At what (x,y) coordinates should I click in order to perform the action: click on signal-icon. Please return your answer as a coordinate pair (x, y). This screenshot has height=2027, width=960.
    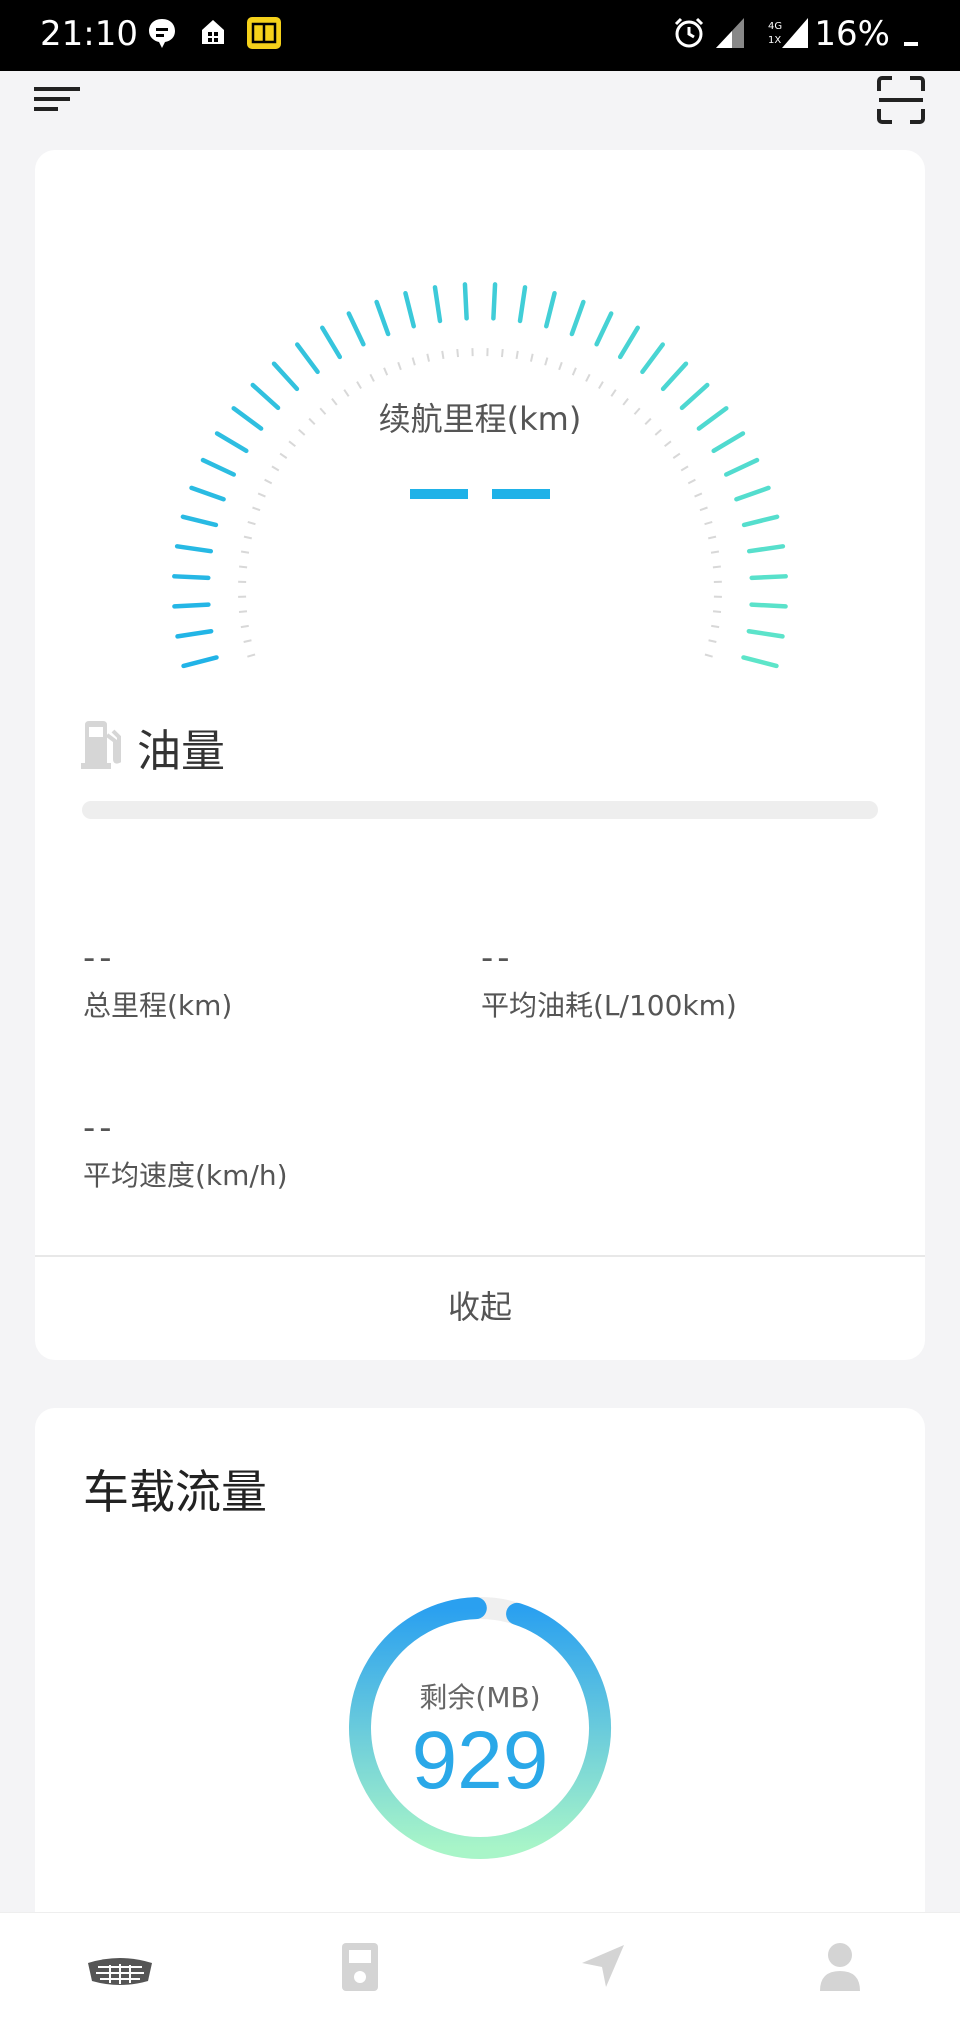
    Looking at the image, I should click on (730, 33).